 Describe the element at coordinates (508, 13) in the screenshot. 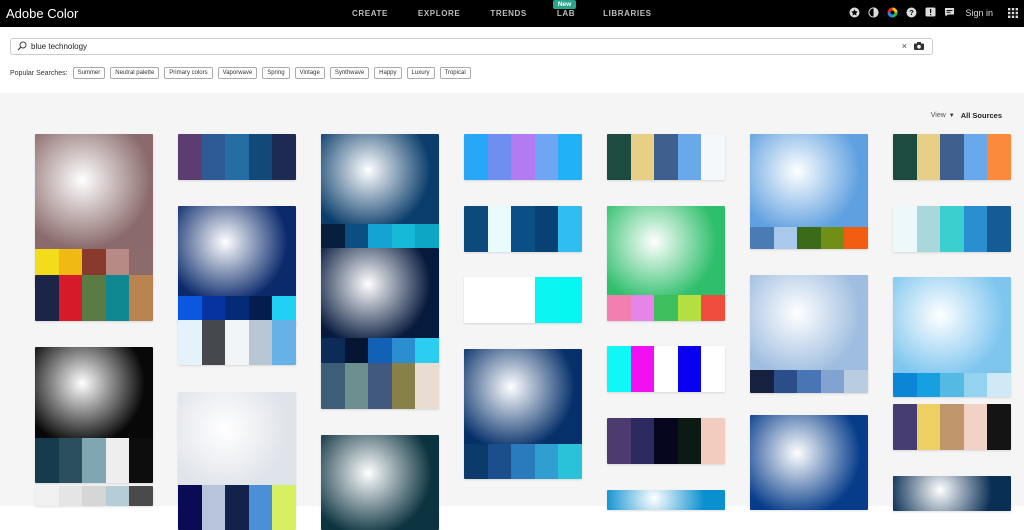

I see `nav-trends: TRENDS` at that location.